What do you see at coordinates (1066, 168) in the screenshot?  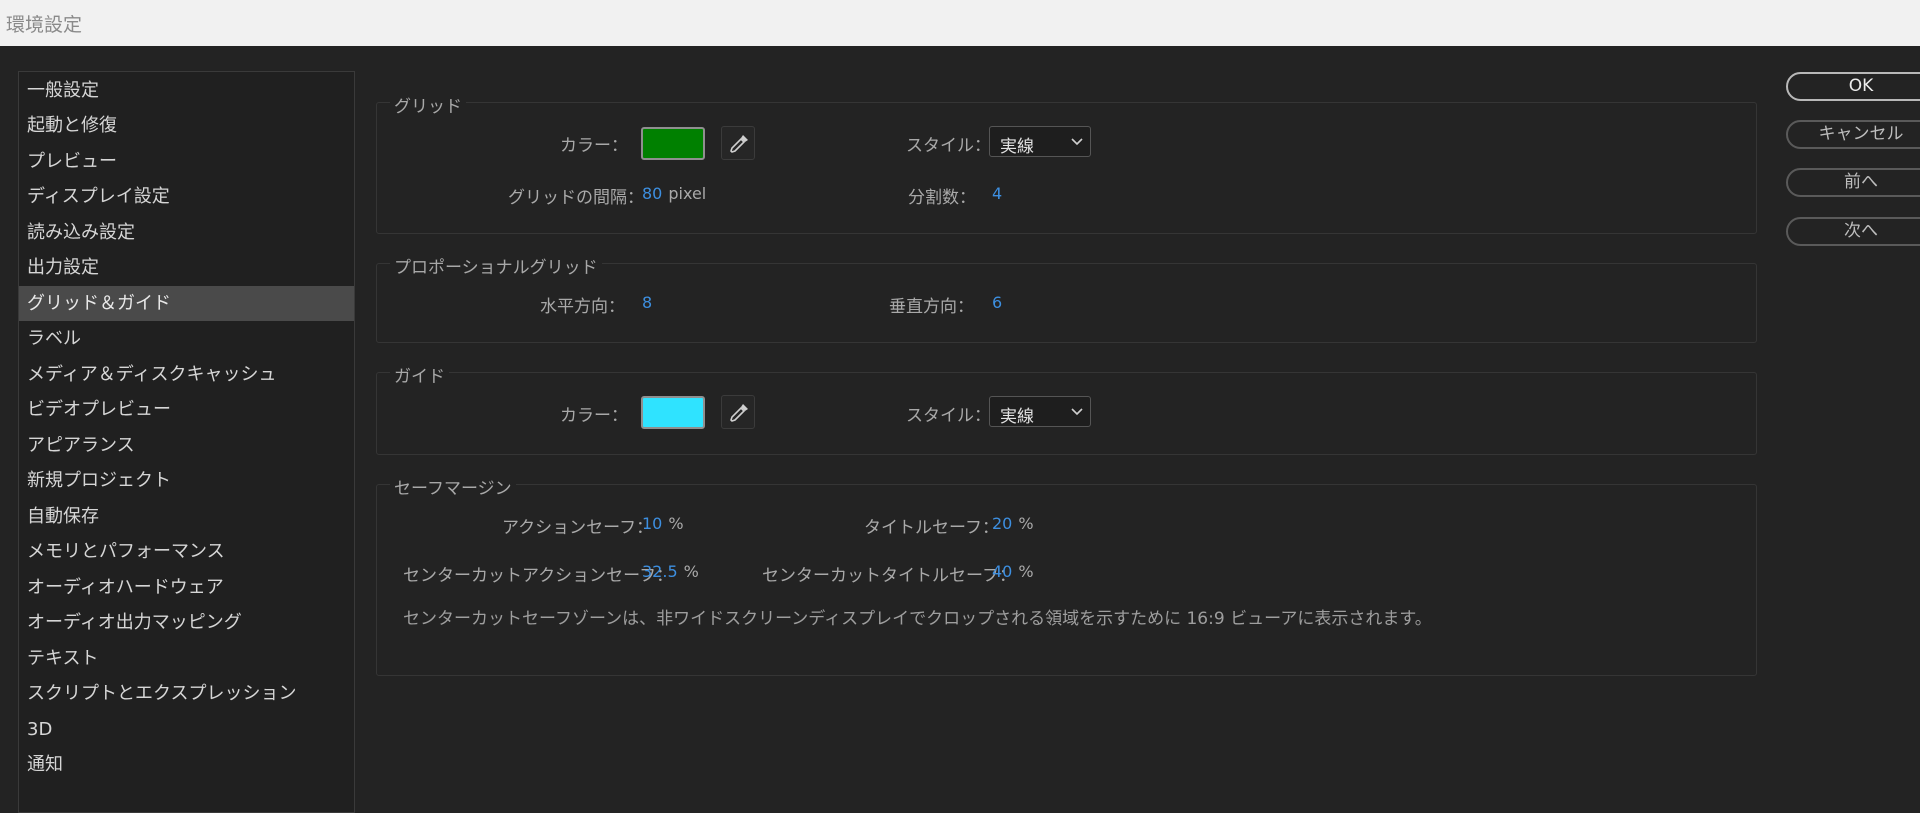 I see `grid-group` at bounding box center [1066, 168].